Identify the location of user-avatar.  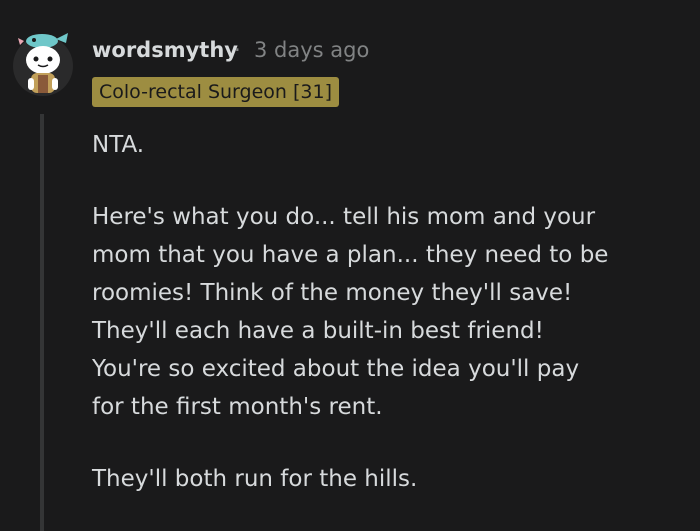
(43, 64).